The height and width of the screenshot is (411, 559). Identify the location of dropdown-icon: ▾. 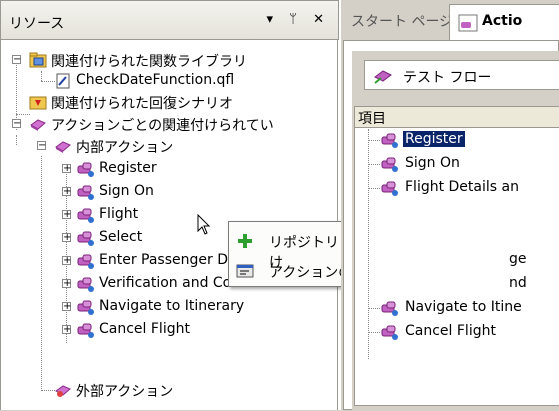
(272, 19).